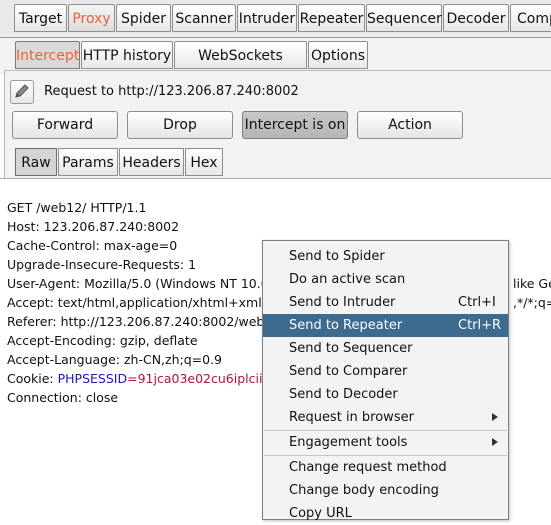  I want to click on tab-http-history: HTTP history, so click(127, 55).